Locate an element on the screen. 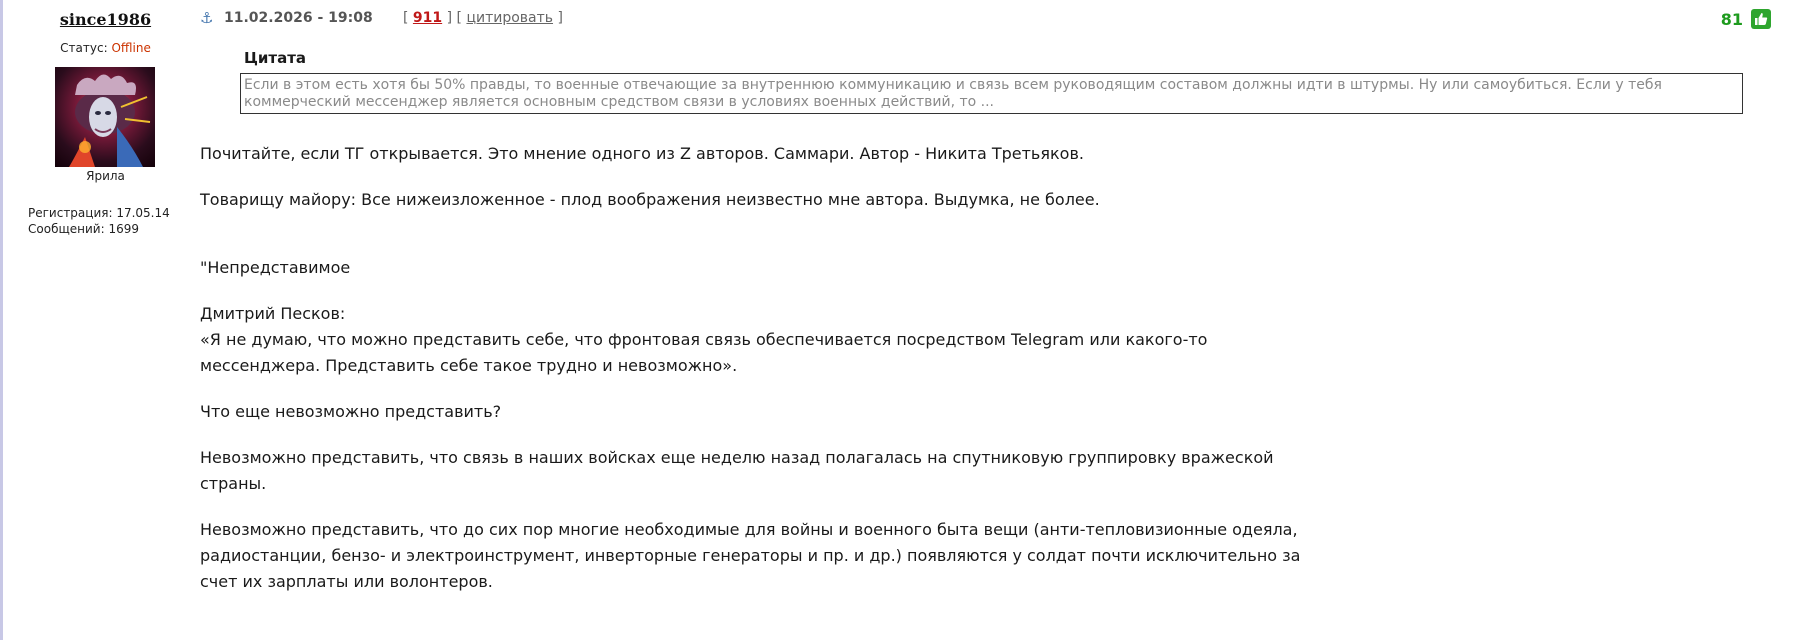 Image resolution: width=1797 pixels, height=640 pixels. registration-date: Регистрация: 17.05.14 is located at coordinates (99, 213).